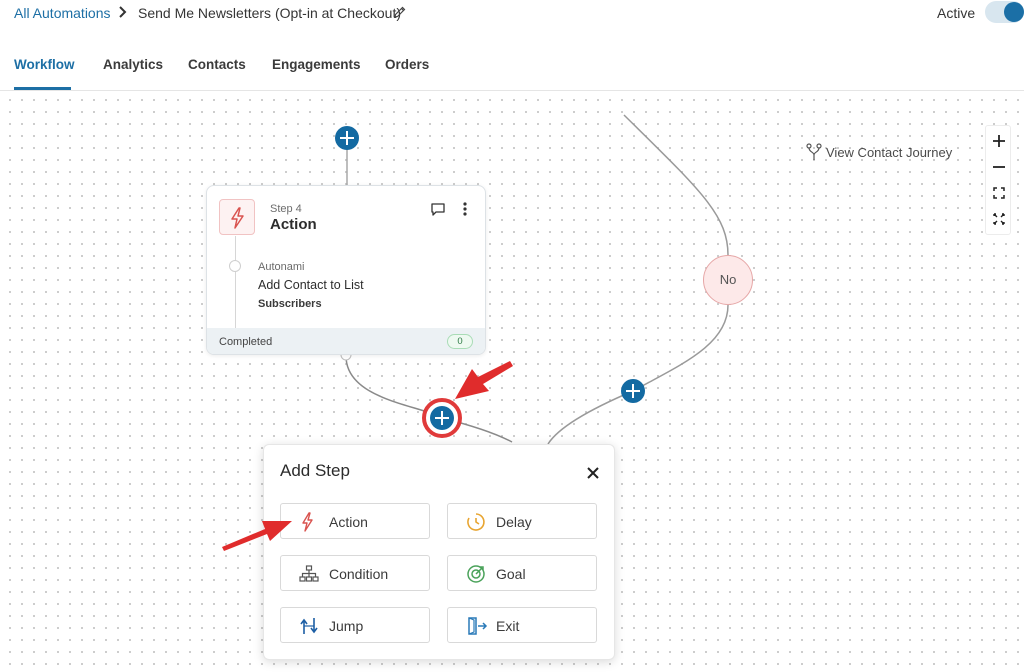 This screenshot has width=1024, height=672. Describe the element at coordinates (999, 193) in the screenshot. I see `fit-screen-icon` at that location.